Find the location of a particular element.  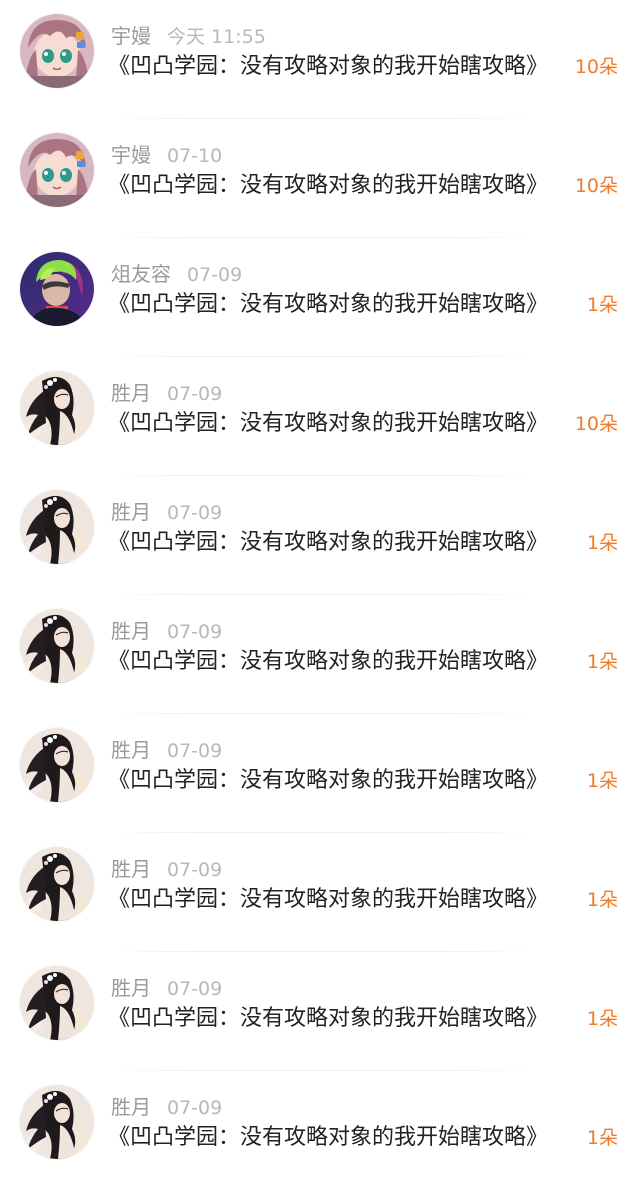

list-item: 宇嫚 07-10 《凹凸学园：没有攻略对象的我开始瞎攻略》 10朵 is located at coordinates (320, 178).